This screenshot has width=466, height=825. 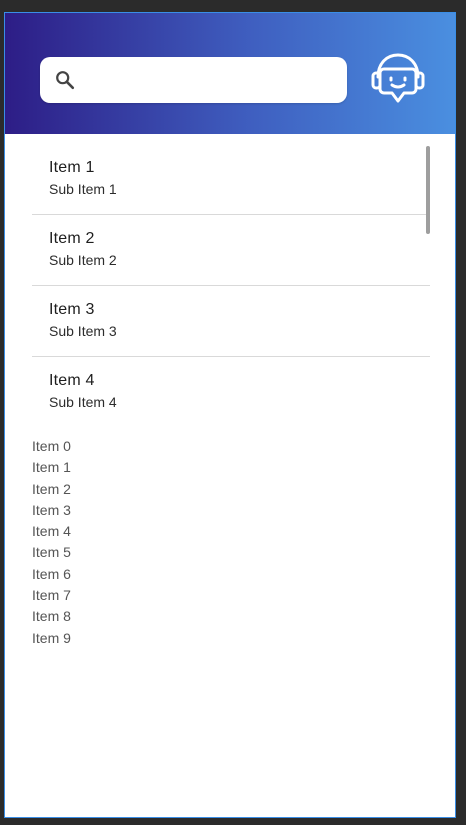 I want to click on list-item-subtitle: Sub Item 2, so click(x=83, y=260).